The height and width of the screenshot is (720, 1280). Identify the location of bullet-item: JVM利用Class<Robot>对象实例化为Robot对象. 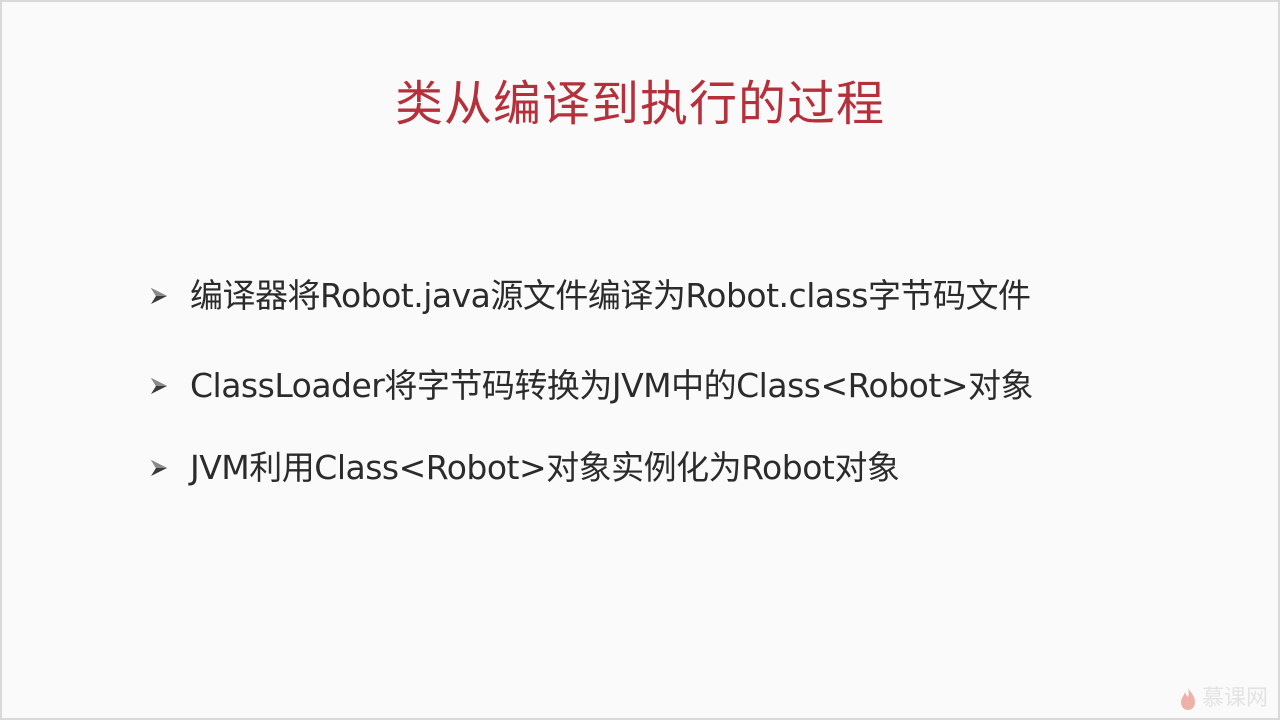
(521, 468).